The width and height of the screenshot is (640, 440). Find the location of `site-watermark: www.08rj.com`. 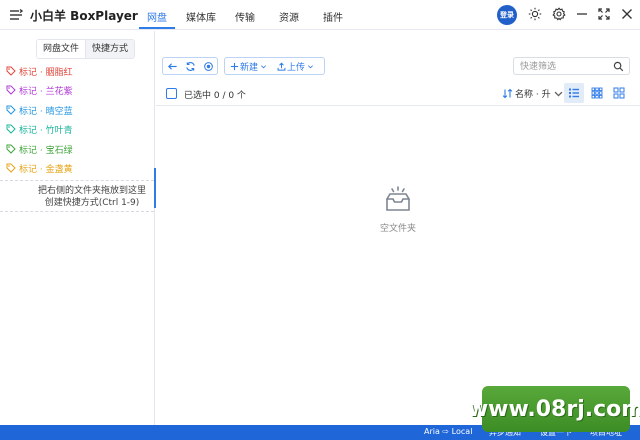

site-watermark: www.08rj.com is located at coordinates (554, 409).